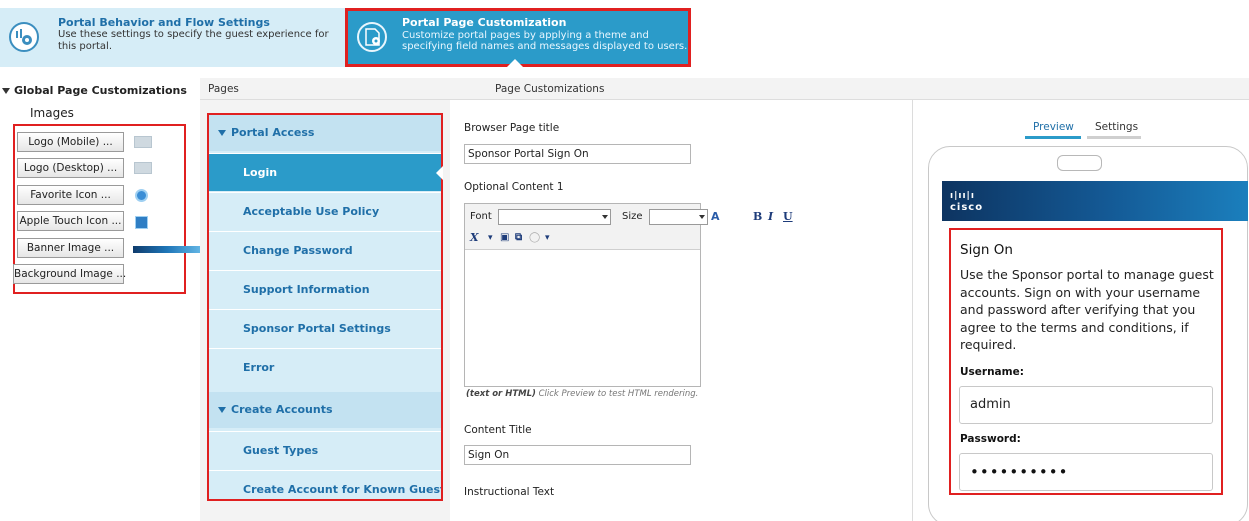 The height and width of the screenshot is (521, 1249). What do you see at coordinates (325, 172) in the screenshot?
I see `nav-item-login: Login` at bounding box center [325, 172].